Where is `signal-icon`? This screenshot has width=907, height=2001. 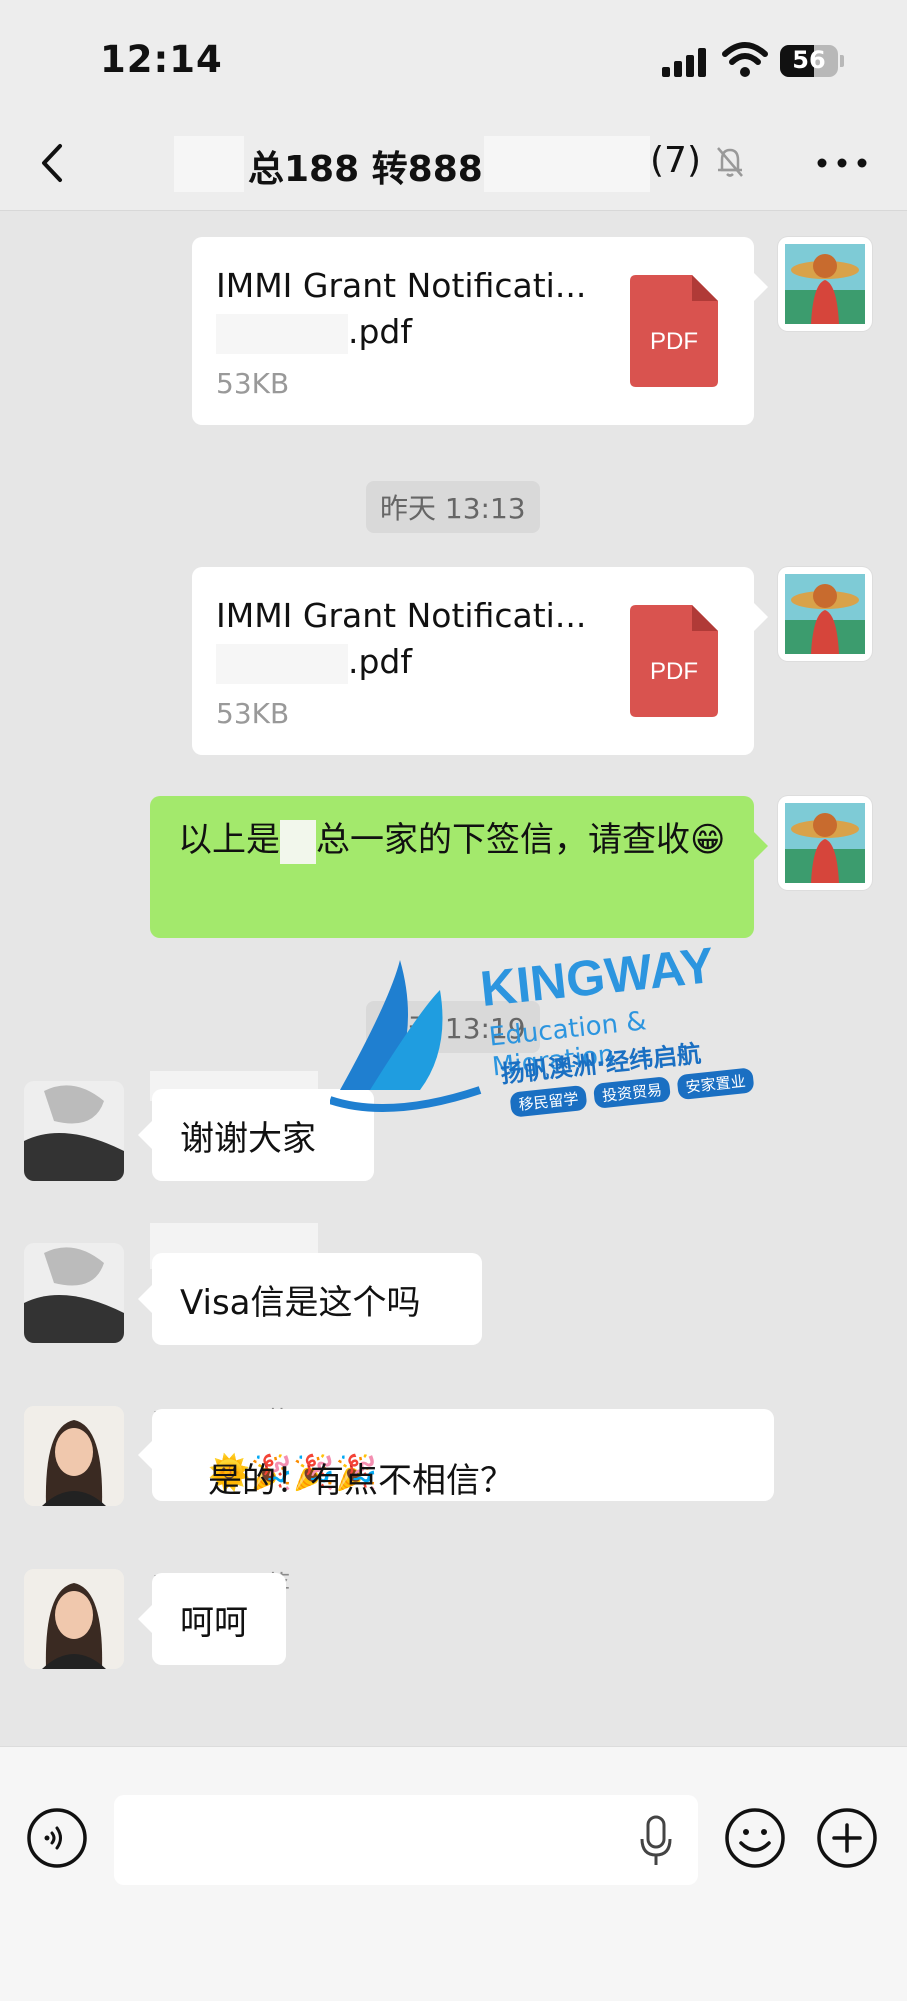
signal-icon is located at coordinates (685, 62).